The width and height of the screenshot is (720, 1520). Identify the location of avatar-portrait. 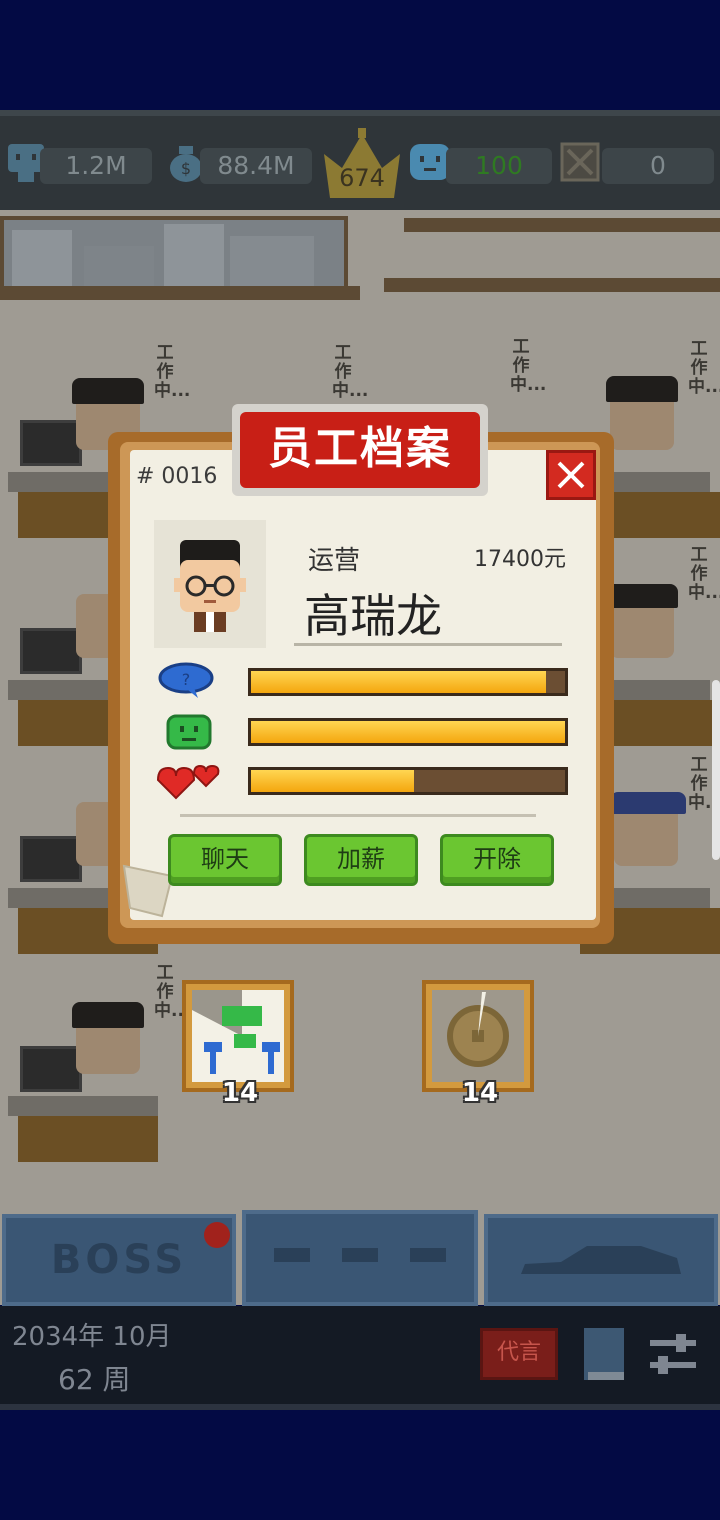
(210, 586).